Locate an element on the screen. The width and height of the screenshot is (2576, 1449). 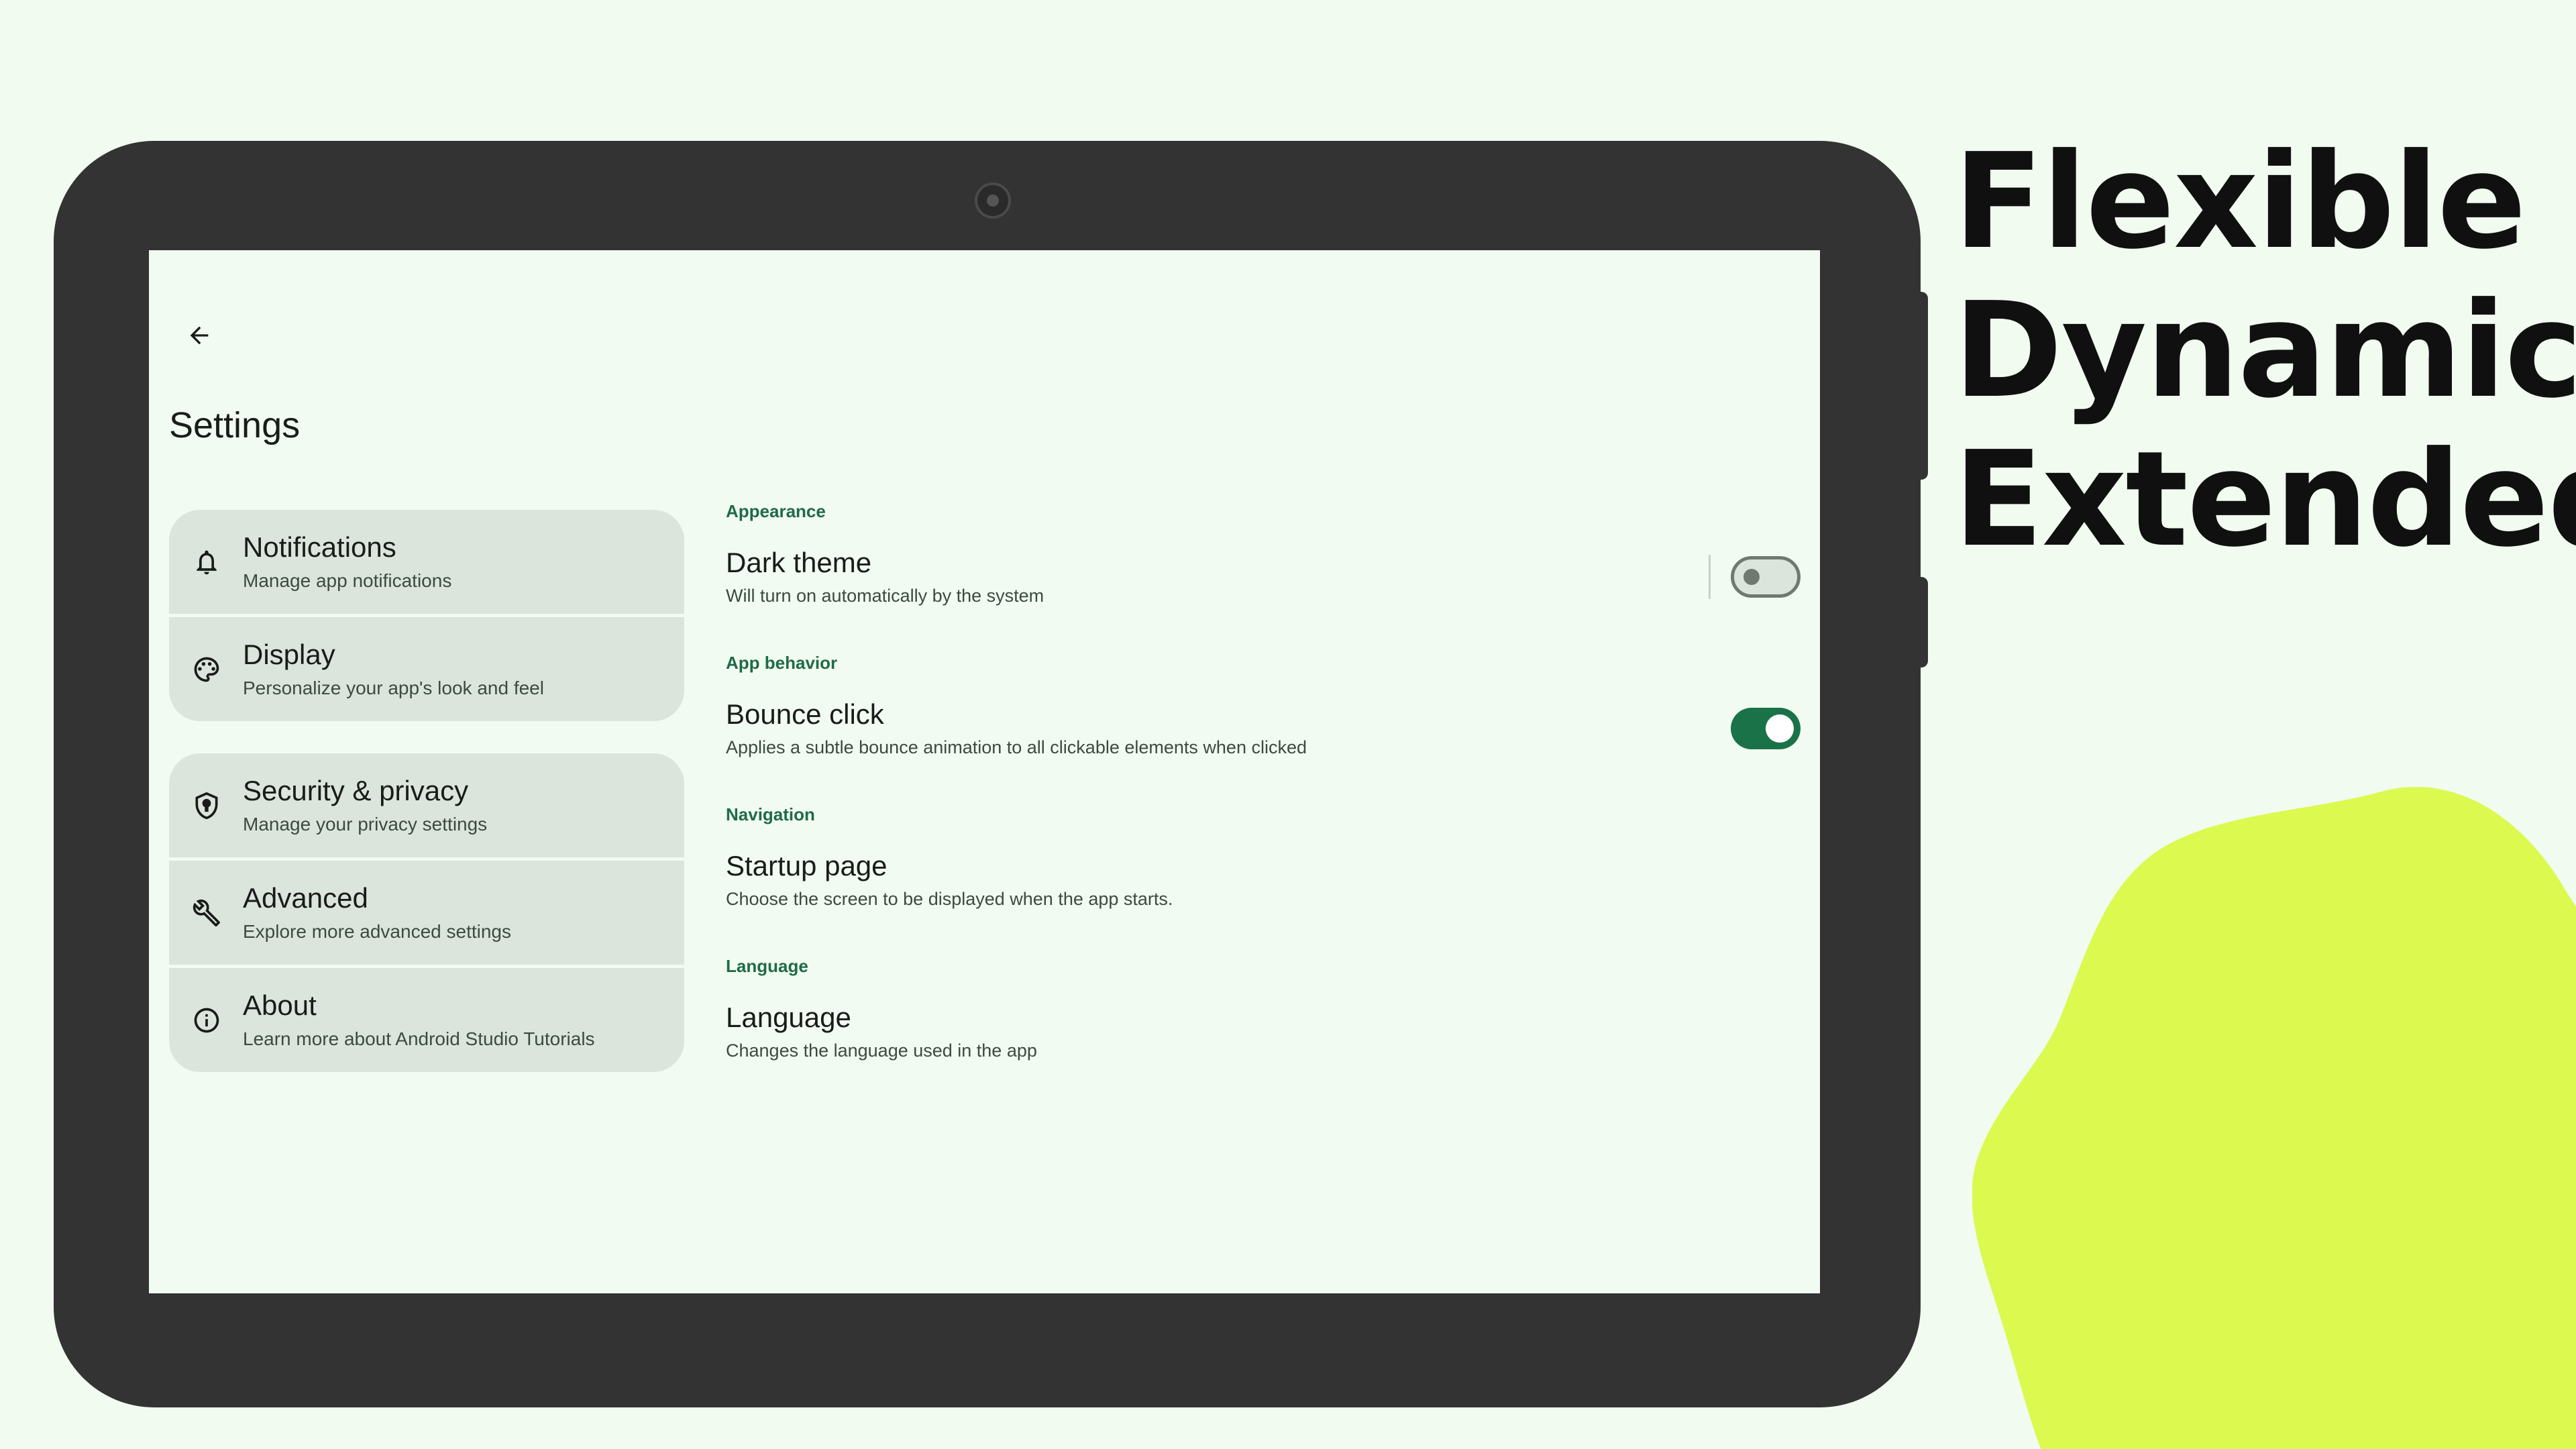
menu-item-title: Display is located at coordinates (289, 654).